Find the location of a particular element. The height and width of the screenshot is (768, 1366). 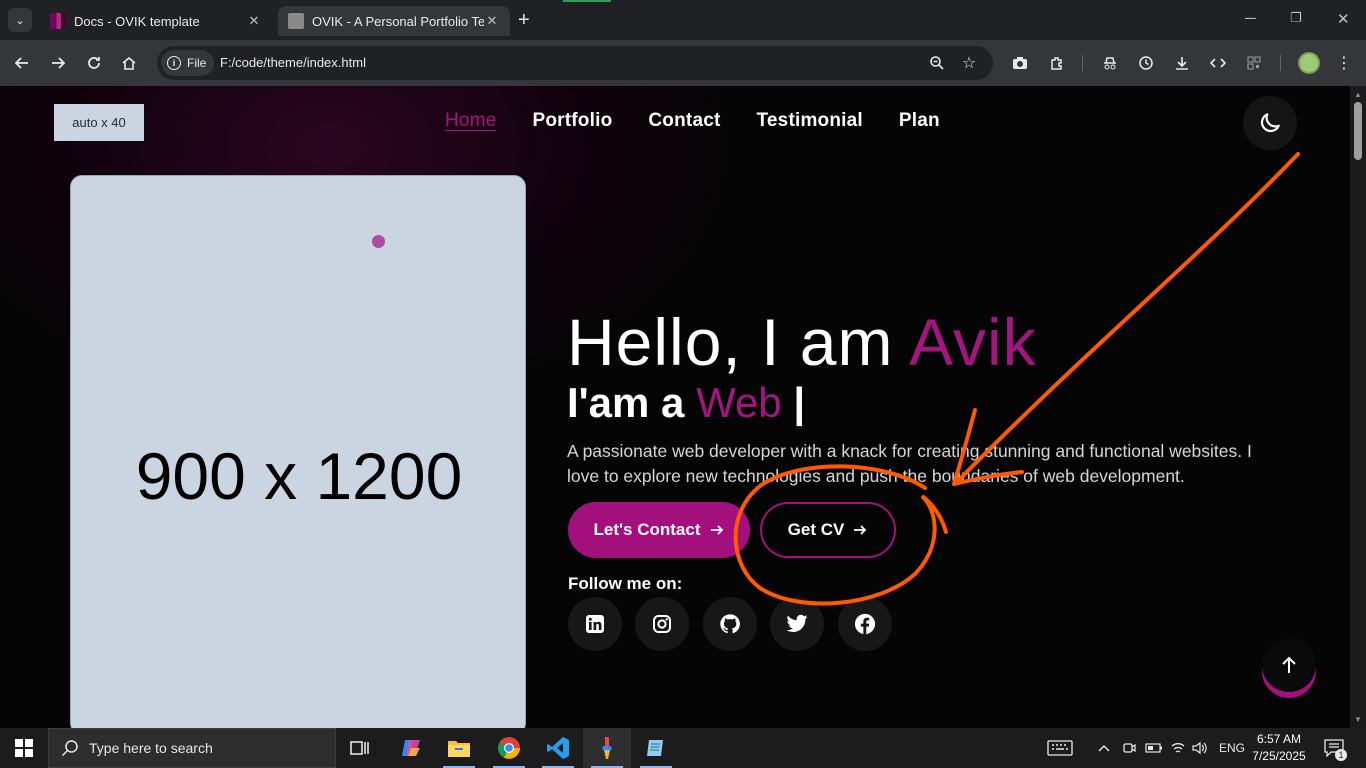

tab-title: Docs - OVIK template is located at coordinates (137, 21).